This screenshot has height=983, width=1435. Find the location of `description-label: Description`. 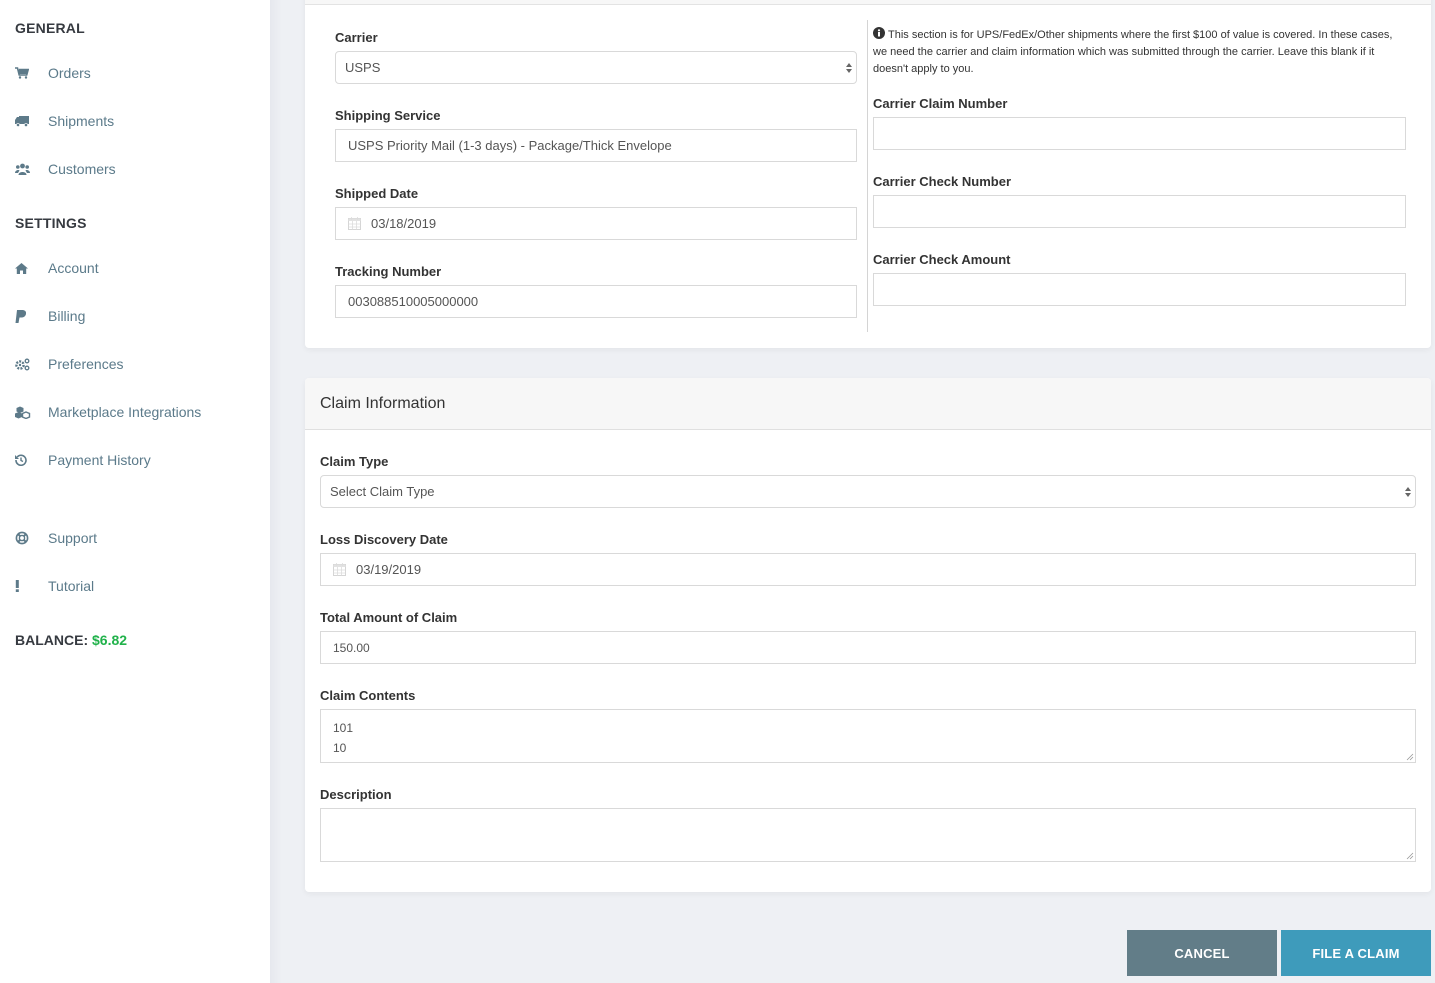

description-label: Description is located at coordinates (356, 794).